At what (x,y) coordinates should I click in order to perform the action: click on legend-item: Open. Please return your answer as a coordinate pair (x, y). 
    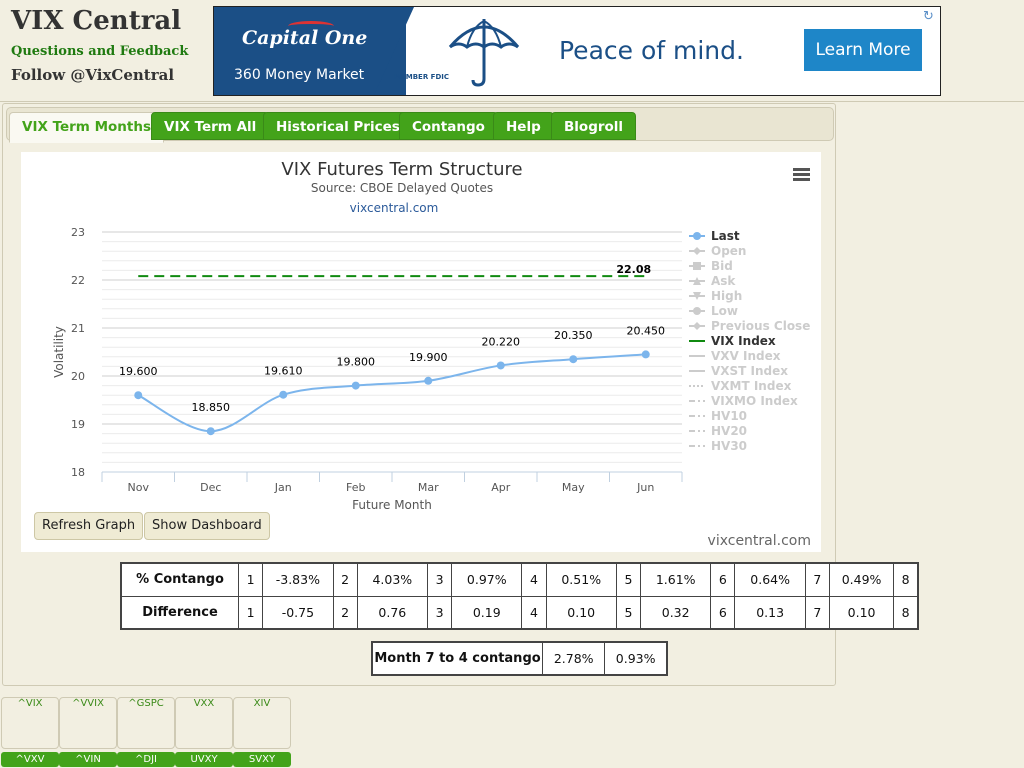
    Looking at the image, I should click on (717, 251).